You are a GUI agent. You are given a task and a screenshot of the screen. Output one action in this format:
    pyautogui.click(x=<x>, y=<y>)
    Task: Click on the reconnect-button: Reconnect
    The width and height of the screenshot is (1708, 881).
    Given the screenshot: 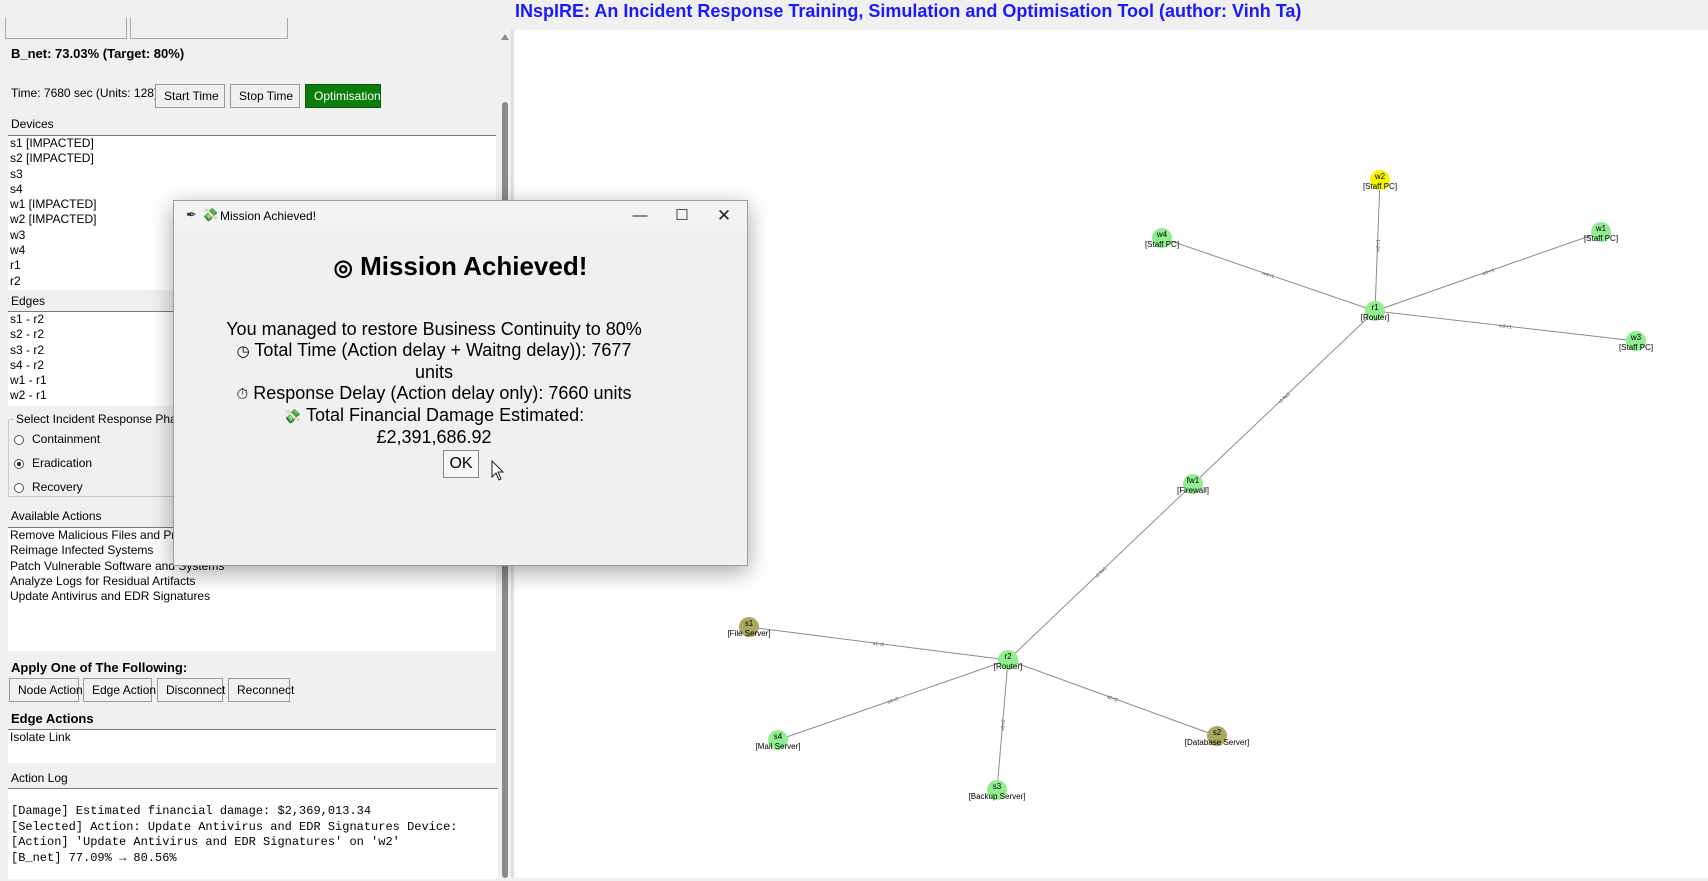 What is the action you would take?
    pyautogui.click(x=261, y=690)
    